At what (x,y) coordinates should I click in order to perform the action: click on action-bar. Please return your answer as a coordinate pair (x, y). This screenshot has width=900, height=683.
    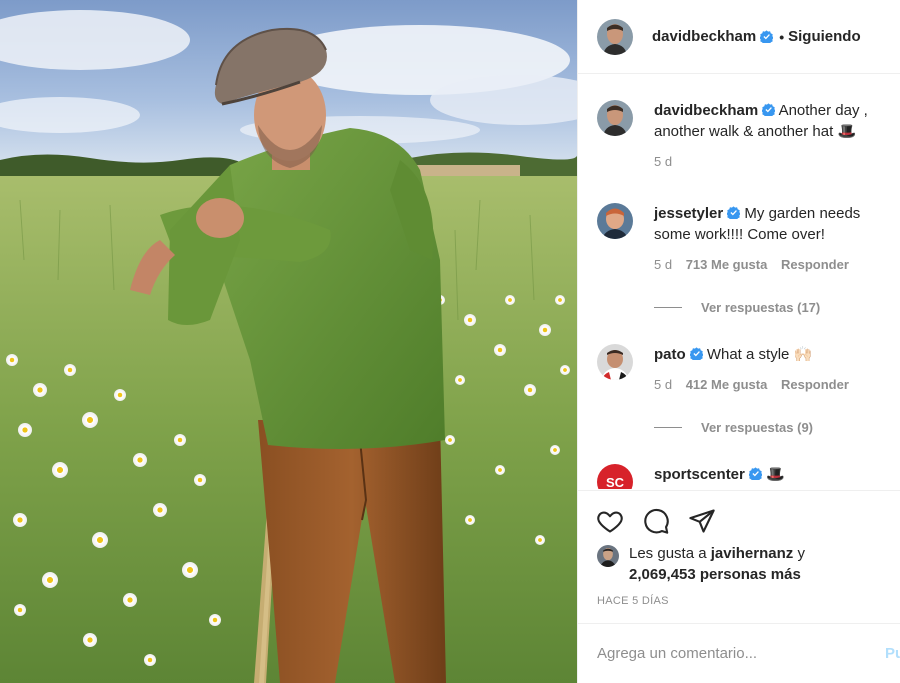
    Looking at the image, I should click on (739, 520).